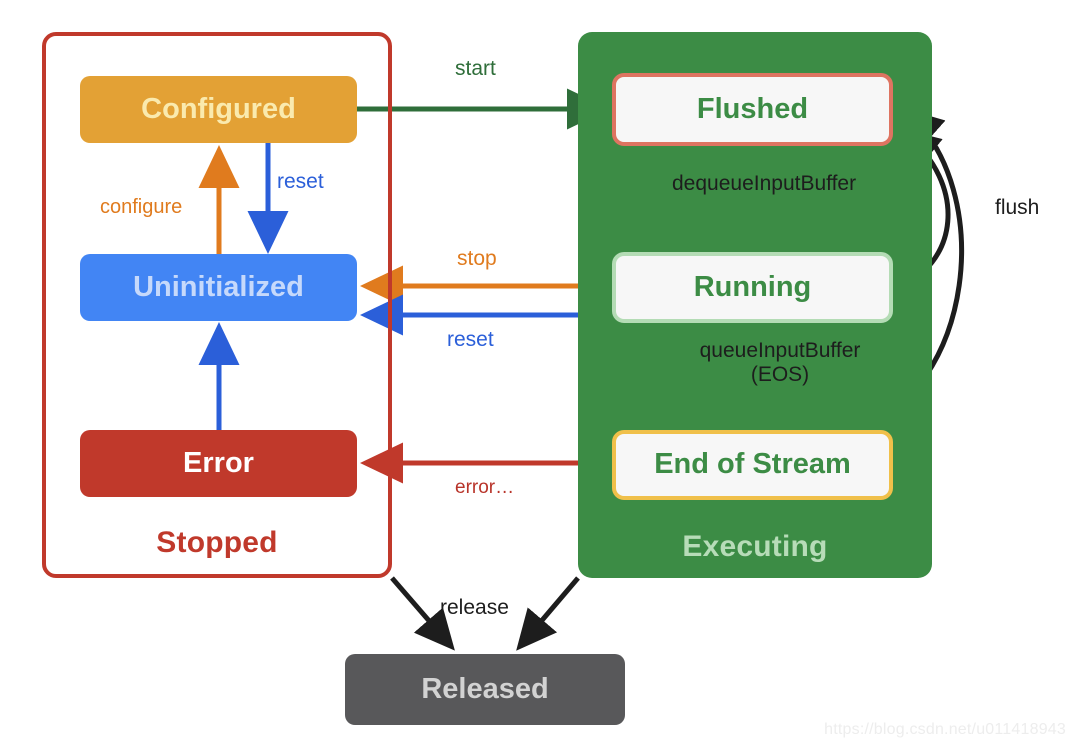 The image size is (1080, 748). What do you see at coordinates (548, 613) in the screenshot?
I see `edge-release-executing` at bounding box center [548, 613].